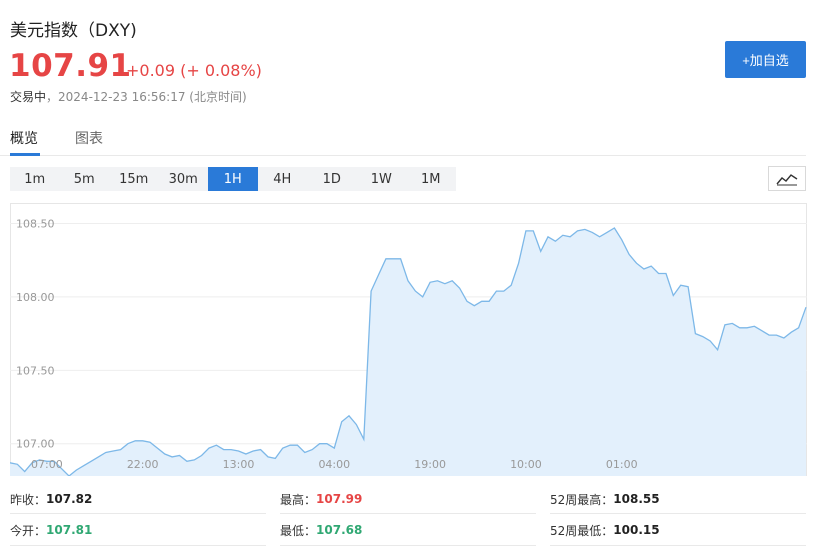 The image size is (814, 560). What do you see at coordinates (89, 138) in the screenshot?
I see `tab-chart: 图表` at bounding box center [89, 138].